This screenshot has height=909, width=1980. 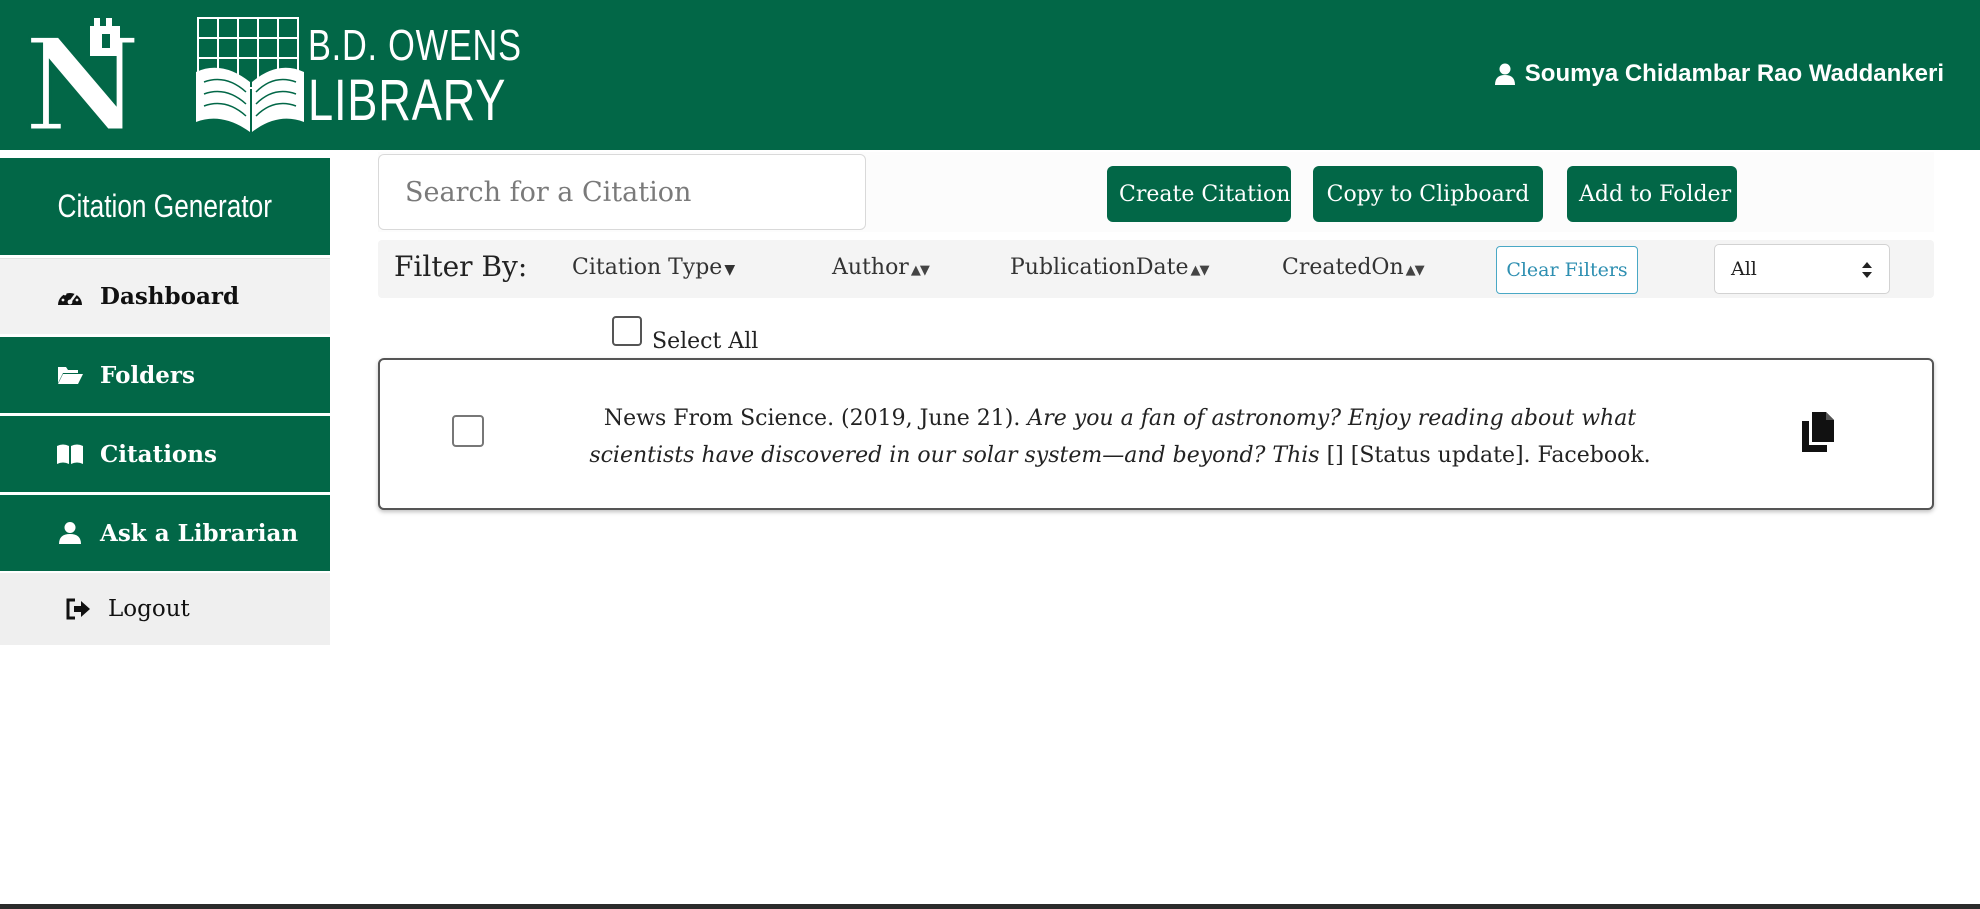 I want to click on sidebar-title: Citation Generator, so click(x=165, y=206).